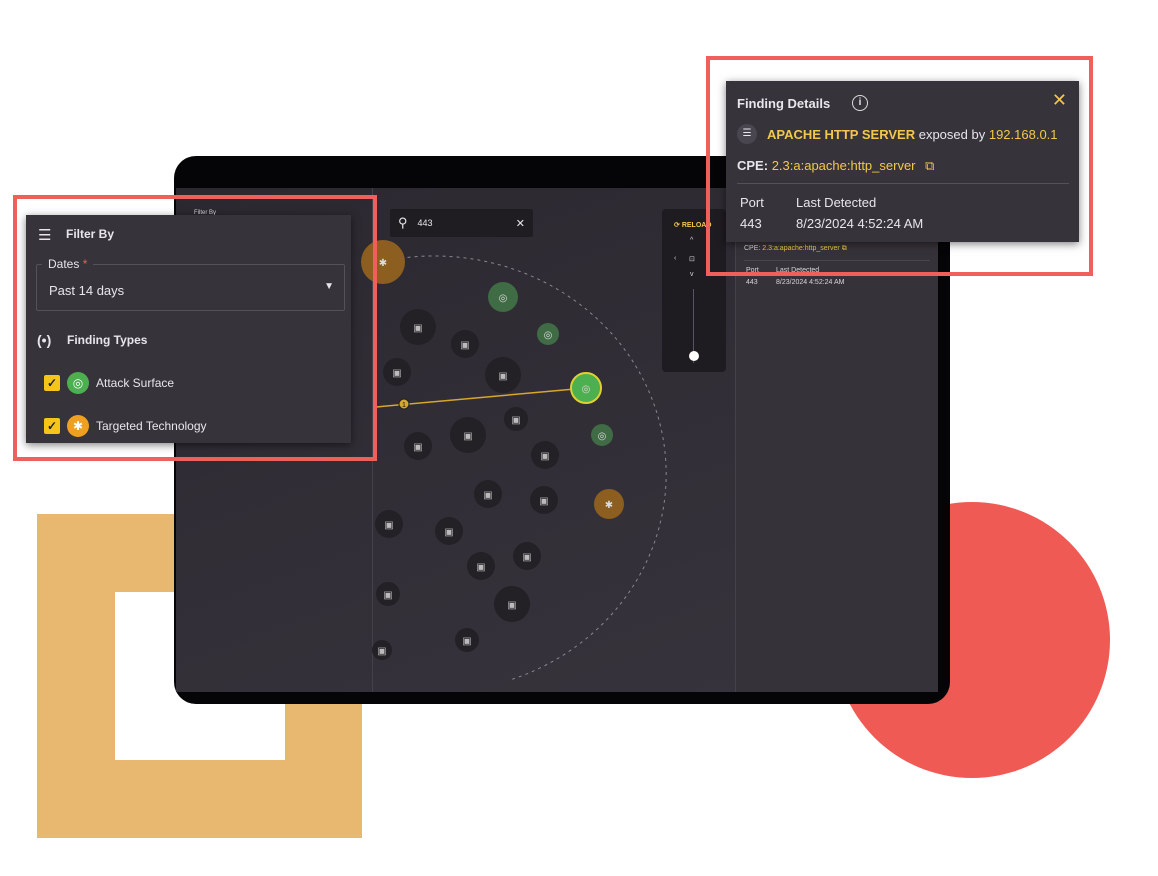 The height and width of the screenshot is (876, 1158). I want to click on dates-label: Dates *, so click(68, 264).